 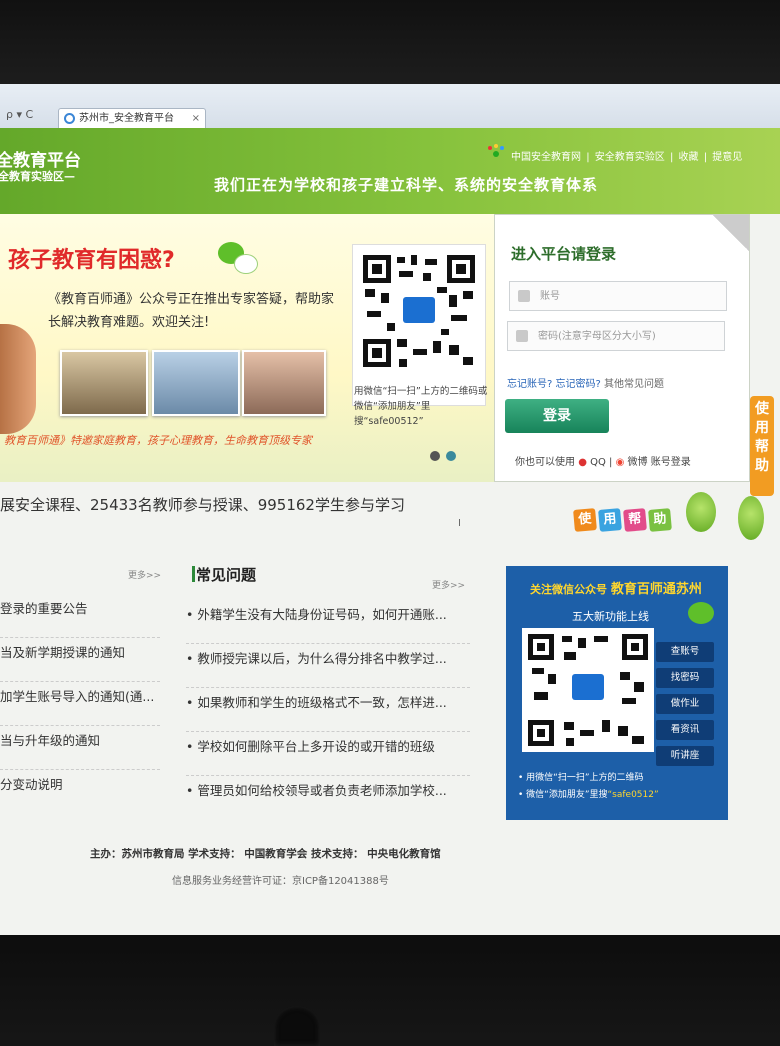 I want to click on promo-note-1: 用微信“扫一扫”上方的二维码, so click(x=585, y=778).